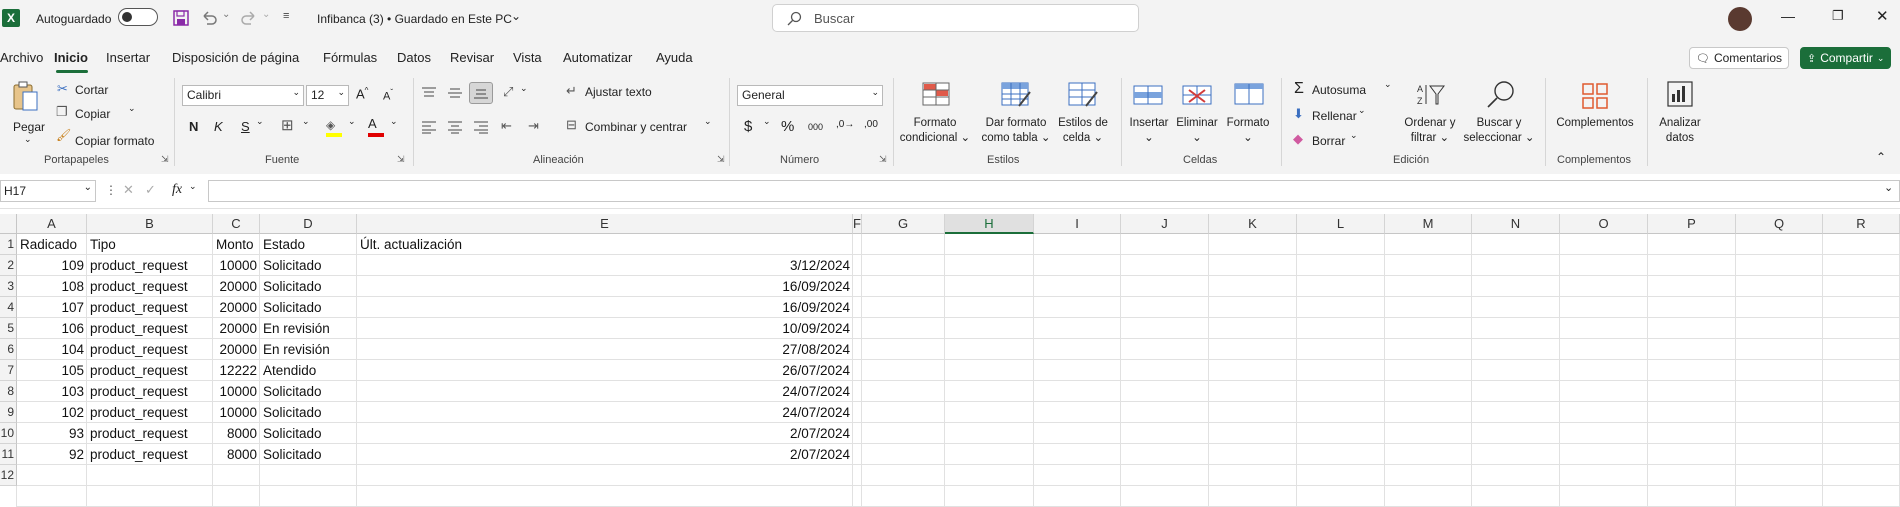 The image size is (1900, 507). I want to click on currency-dropdown-icon: ⌄, so click(767, 121).